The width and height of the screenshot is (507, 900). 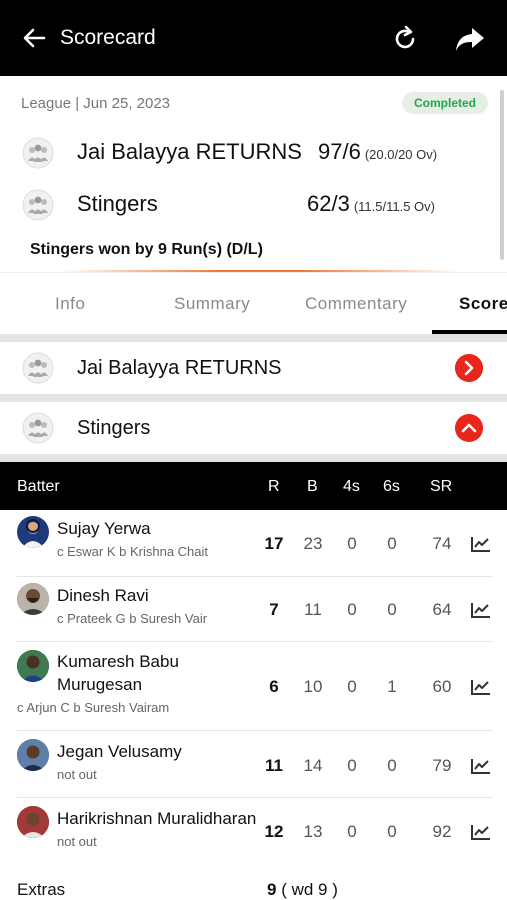 I want to click on batting-table-header: Batter R B 4s 6s SR, so click(x=253, y=486).